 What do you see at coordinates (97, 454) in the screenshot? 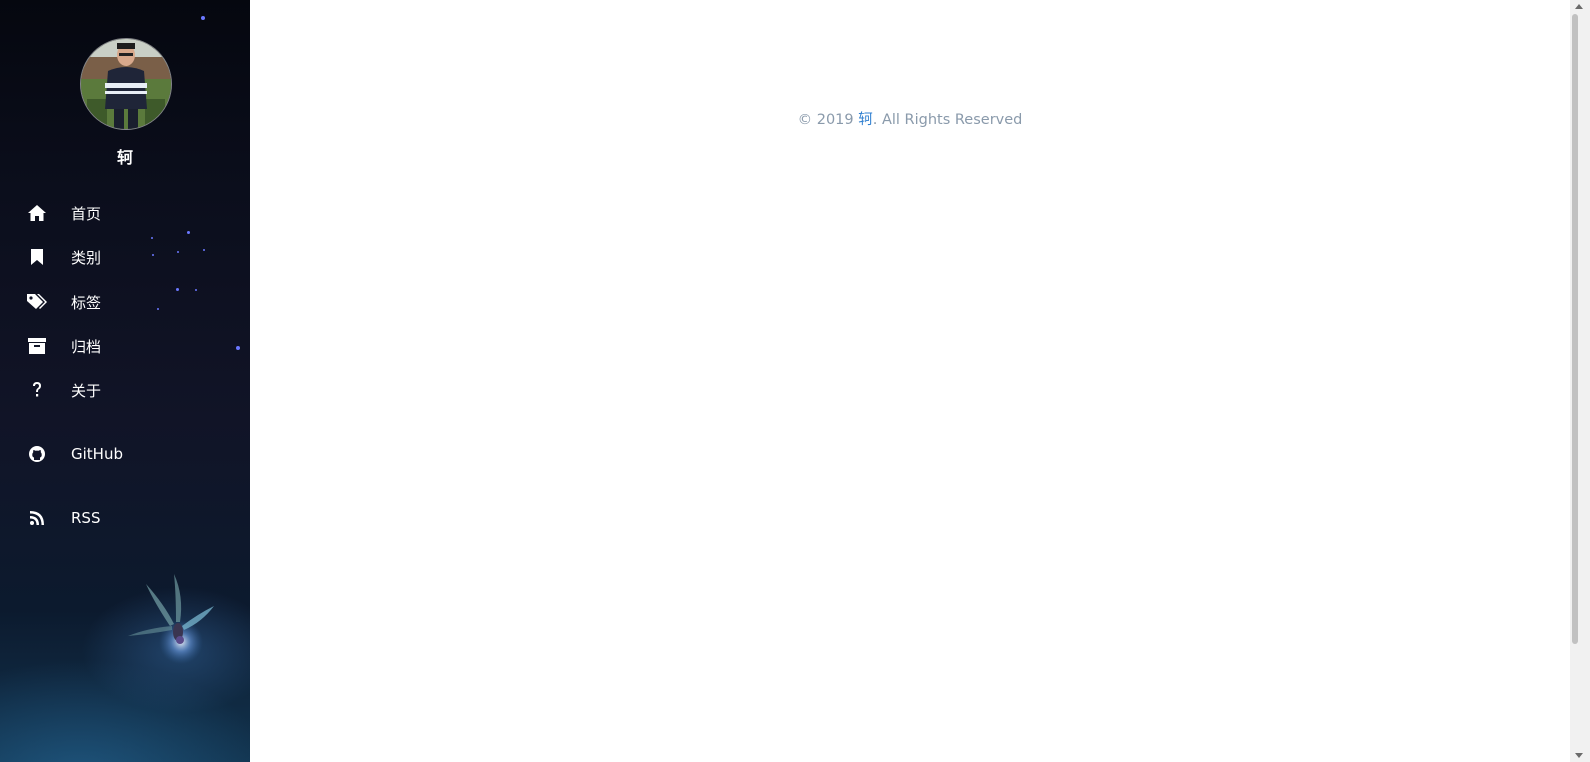
I see `sidebar-item-label: GitHub` at bounding box center [97, 454].